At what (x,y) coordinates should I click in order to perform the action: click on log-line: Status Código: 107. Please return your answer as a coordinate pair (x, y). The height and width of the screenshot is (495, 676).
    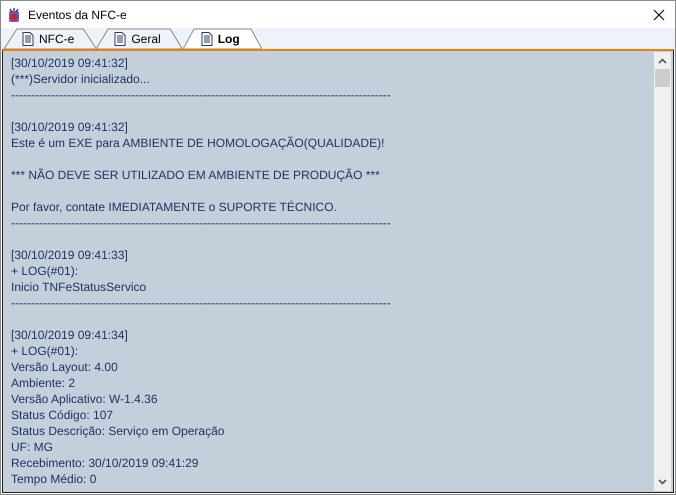
    Looking at the image, I should click on (62, 415).